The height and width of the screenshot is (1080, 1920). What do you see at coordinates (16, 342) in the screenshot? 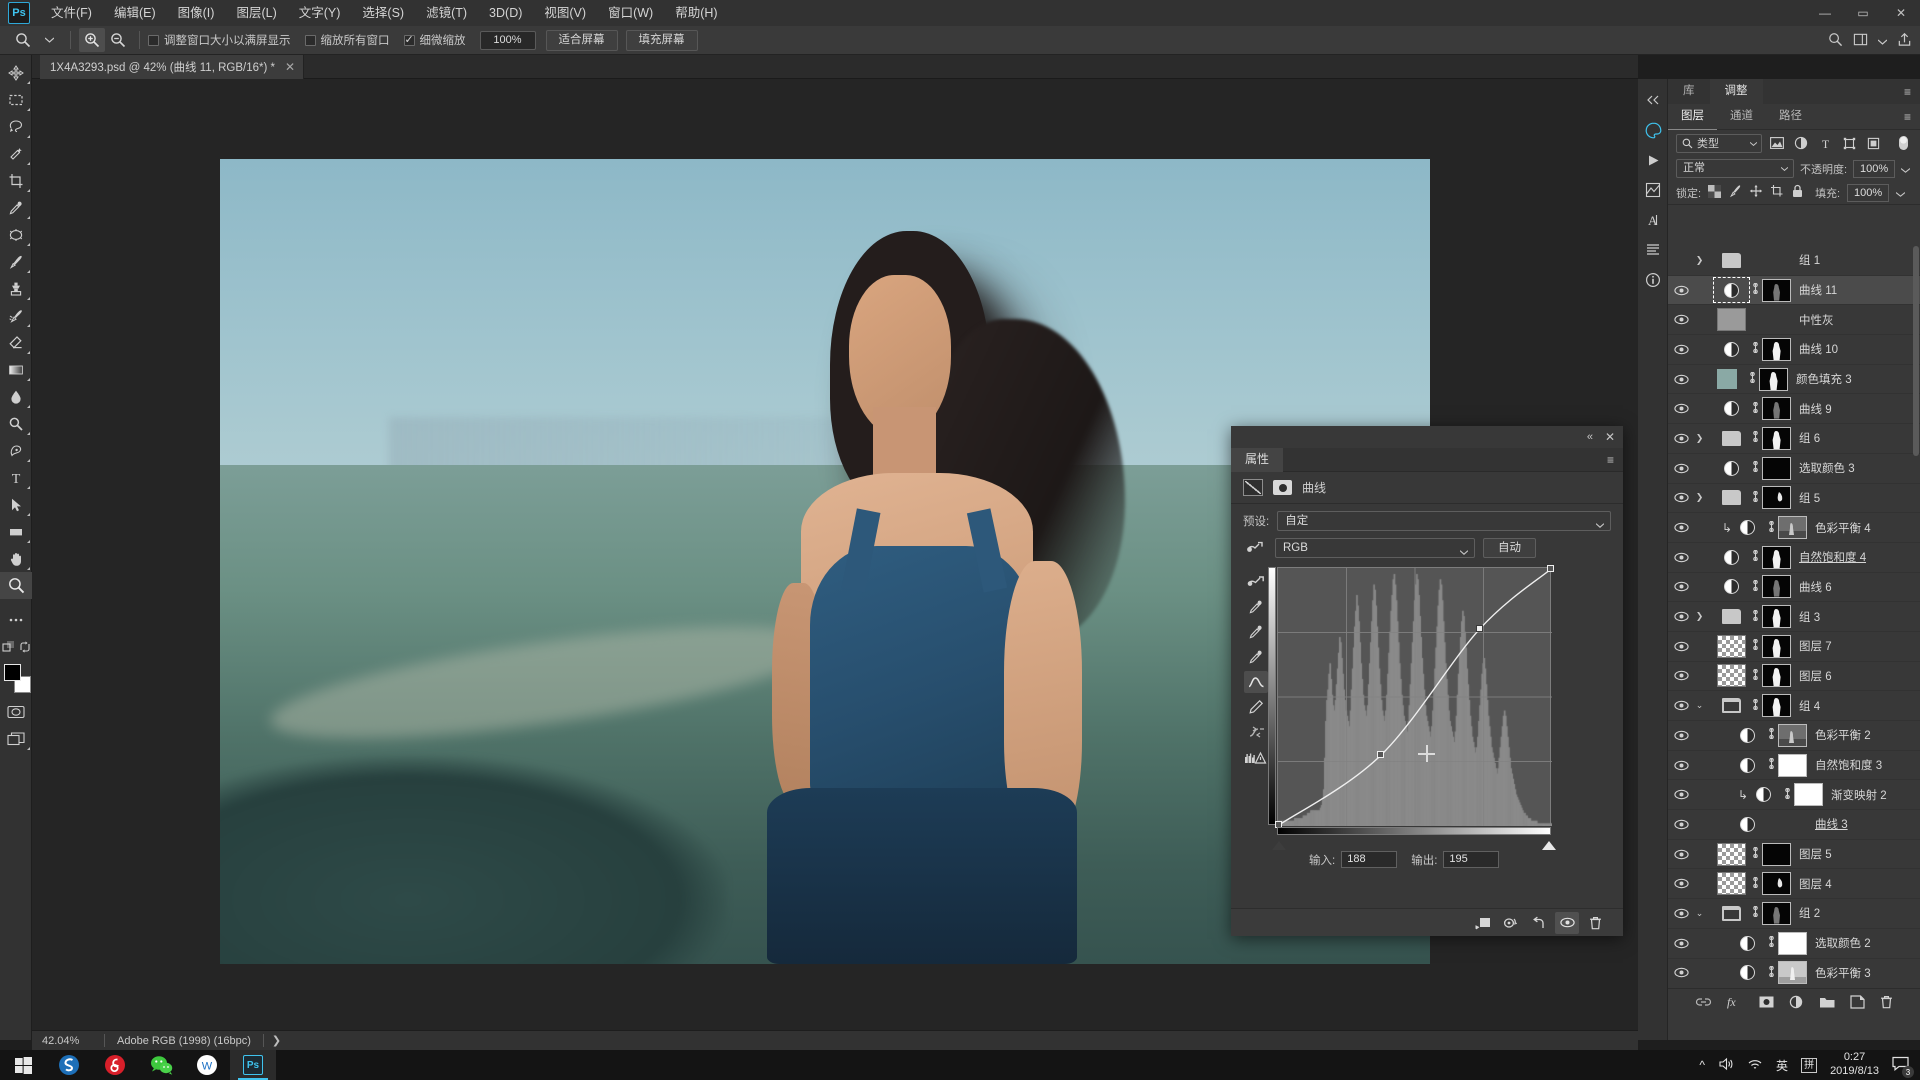
I see `eraser-tool-icon` at bounding box center [16, 342].